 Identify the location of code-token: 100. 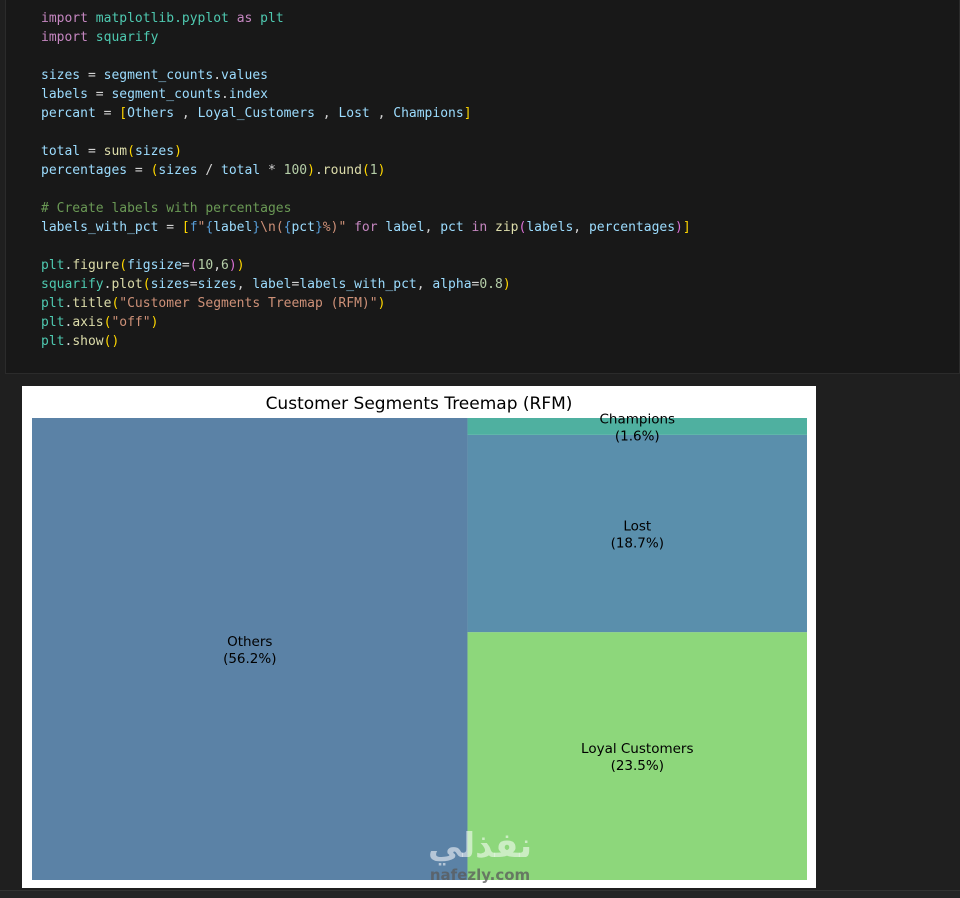
(295, 170).